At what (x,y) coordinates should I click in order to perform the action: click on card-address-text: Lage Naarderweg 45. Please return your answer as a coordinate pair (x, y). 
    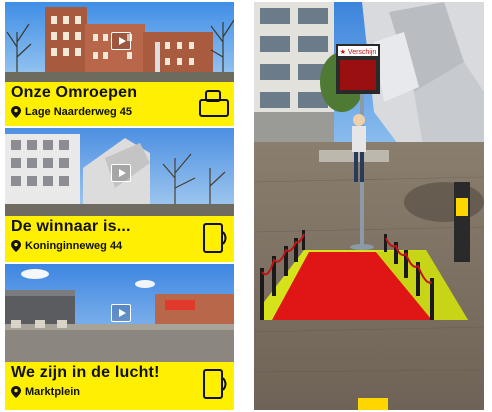
    Looking at the image, I should click on (78, 112).